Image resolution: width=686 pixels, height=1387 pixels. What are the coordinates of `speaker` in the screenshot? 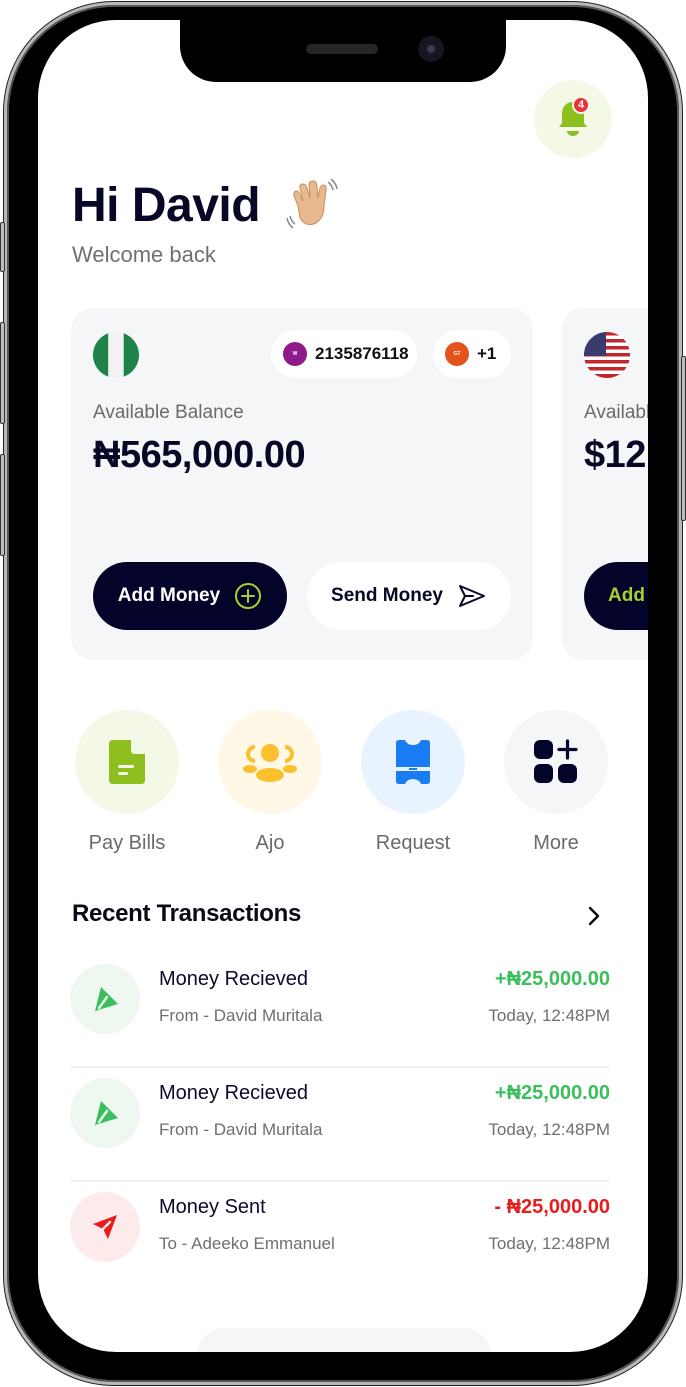 It's located at (342, 49).